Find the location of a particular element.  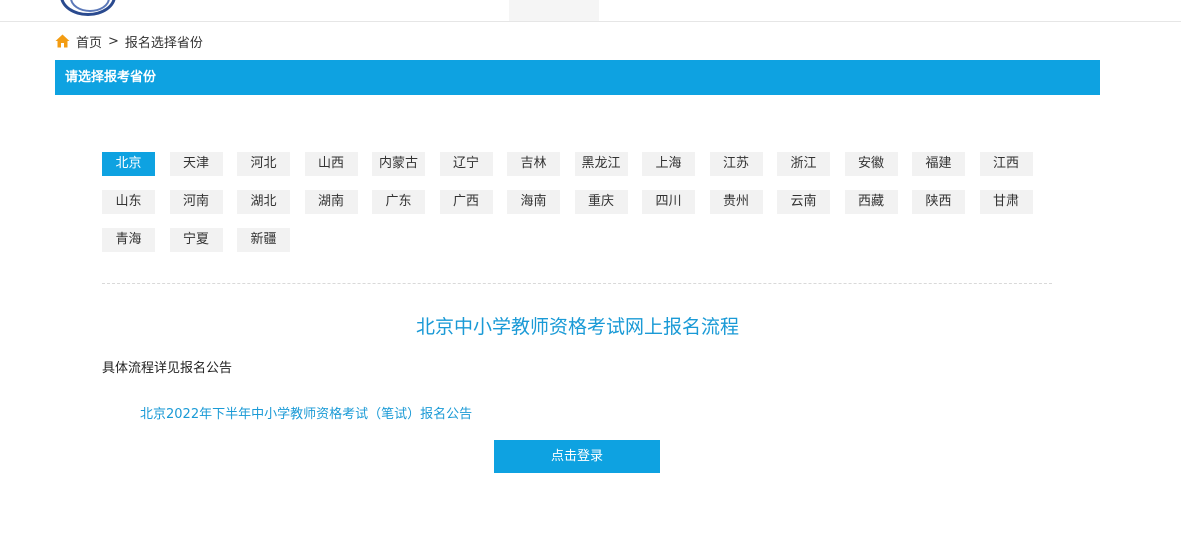

province-button: 黑龙江 is located at coordinates (601, 164).